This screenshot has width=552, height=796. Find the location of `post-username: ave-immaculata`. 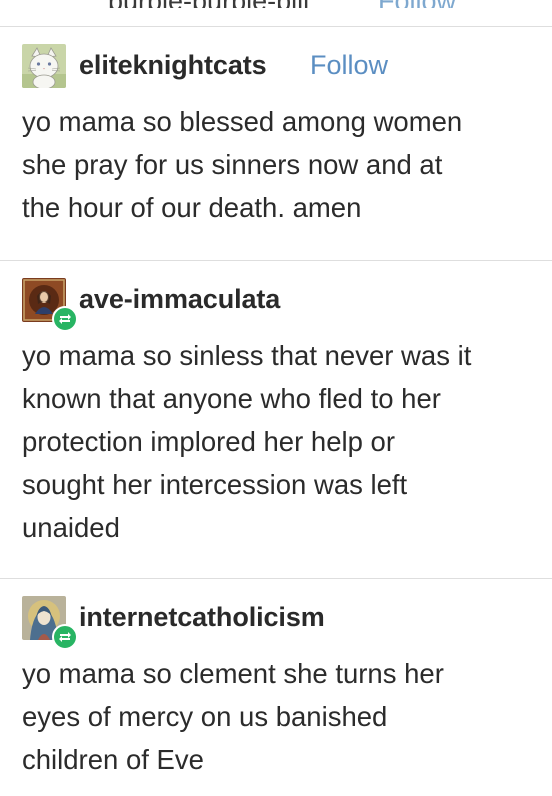

post-username: ave-immaculata is located at coordinates (179, 299).